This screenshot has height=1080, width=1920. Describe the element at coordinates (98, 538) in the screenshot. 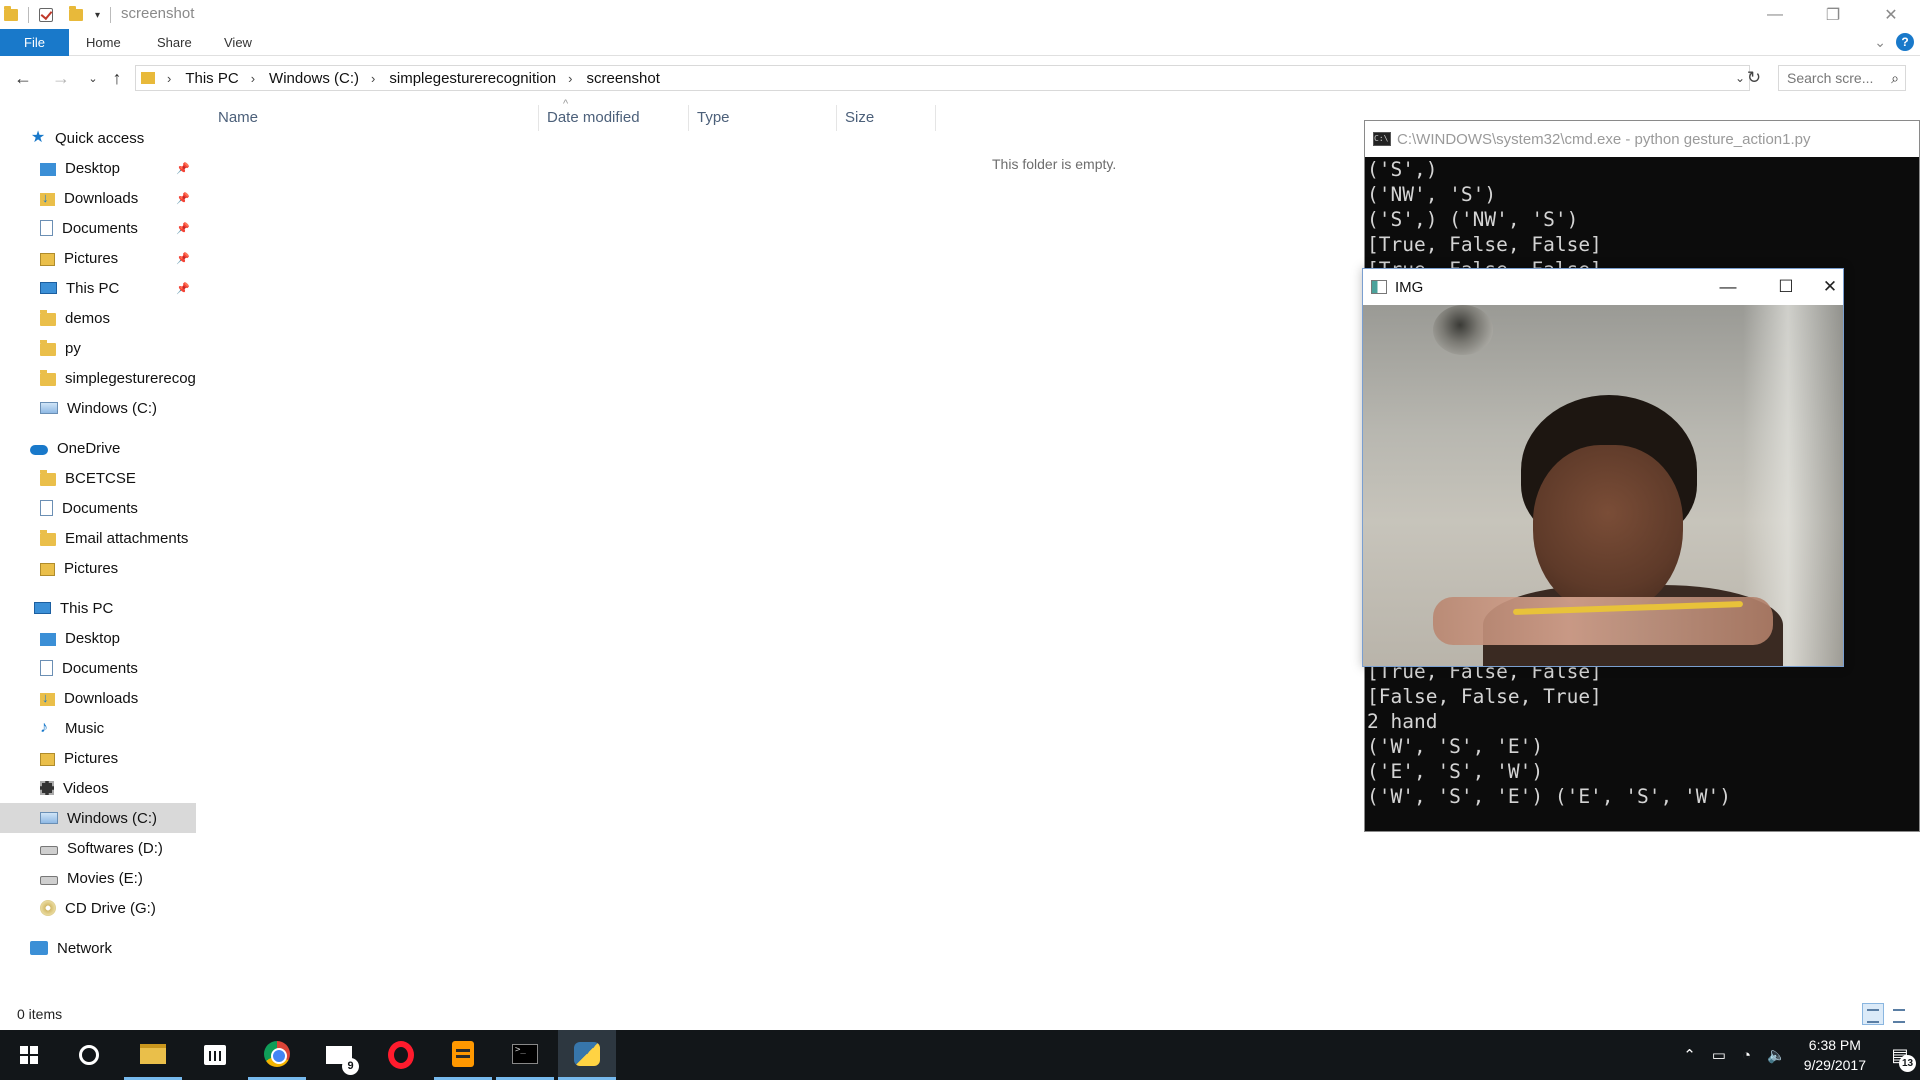

I see `nav-onedrive-email-attachments: Email attachments` at that location.